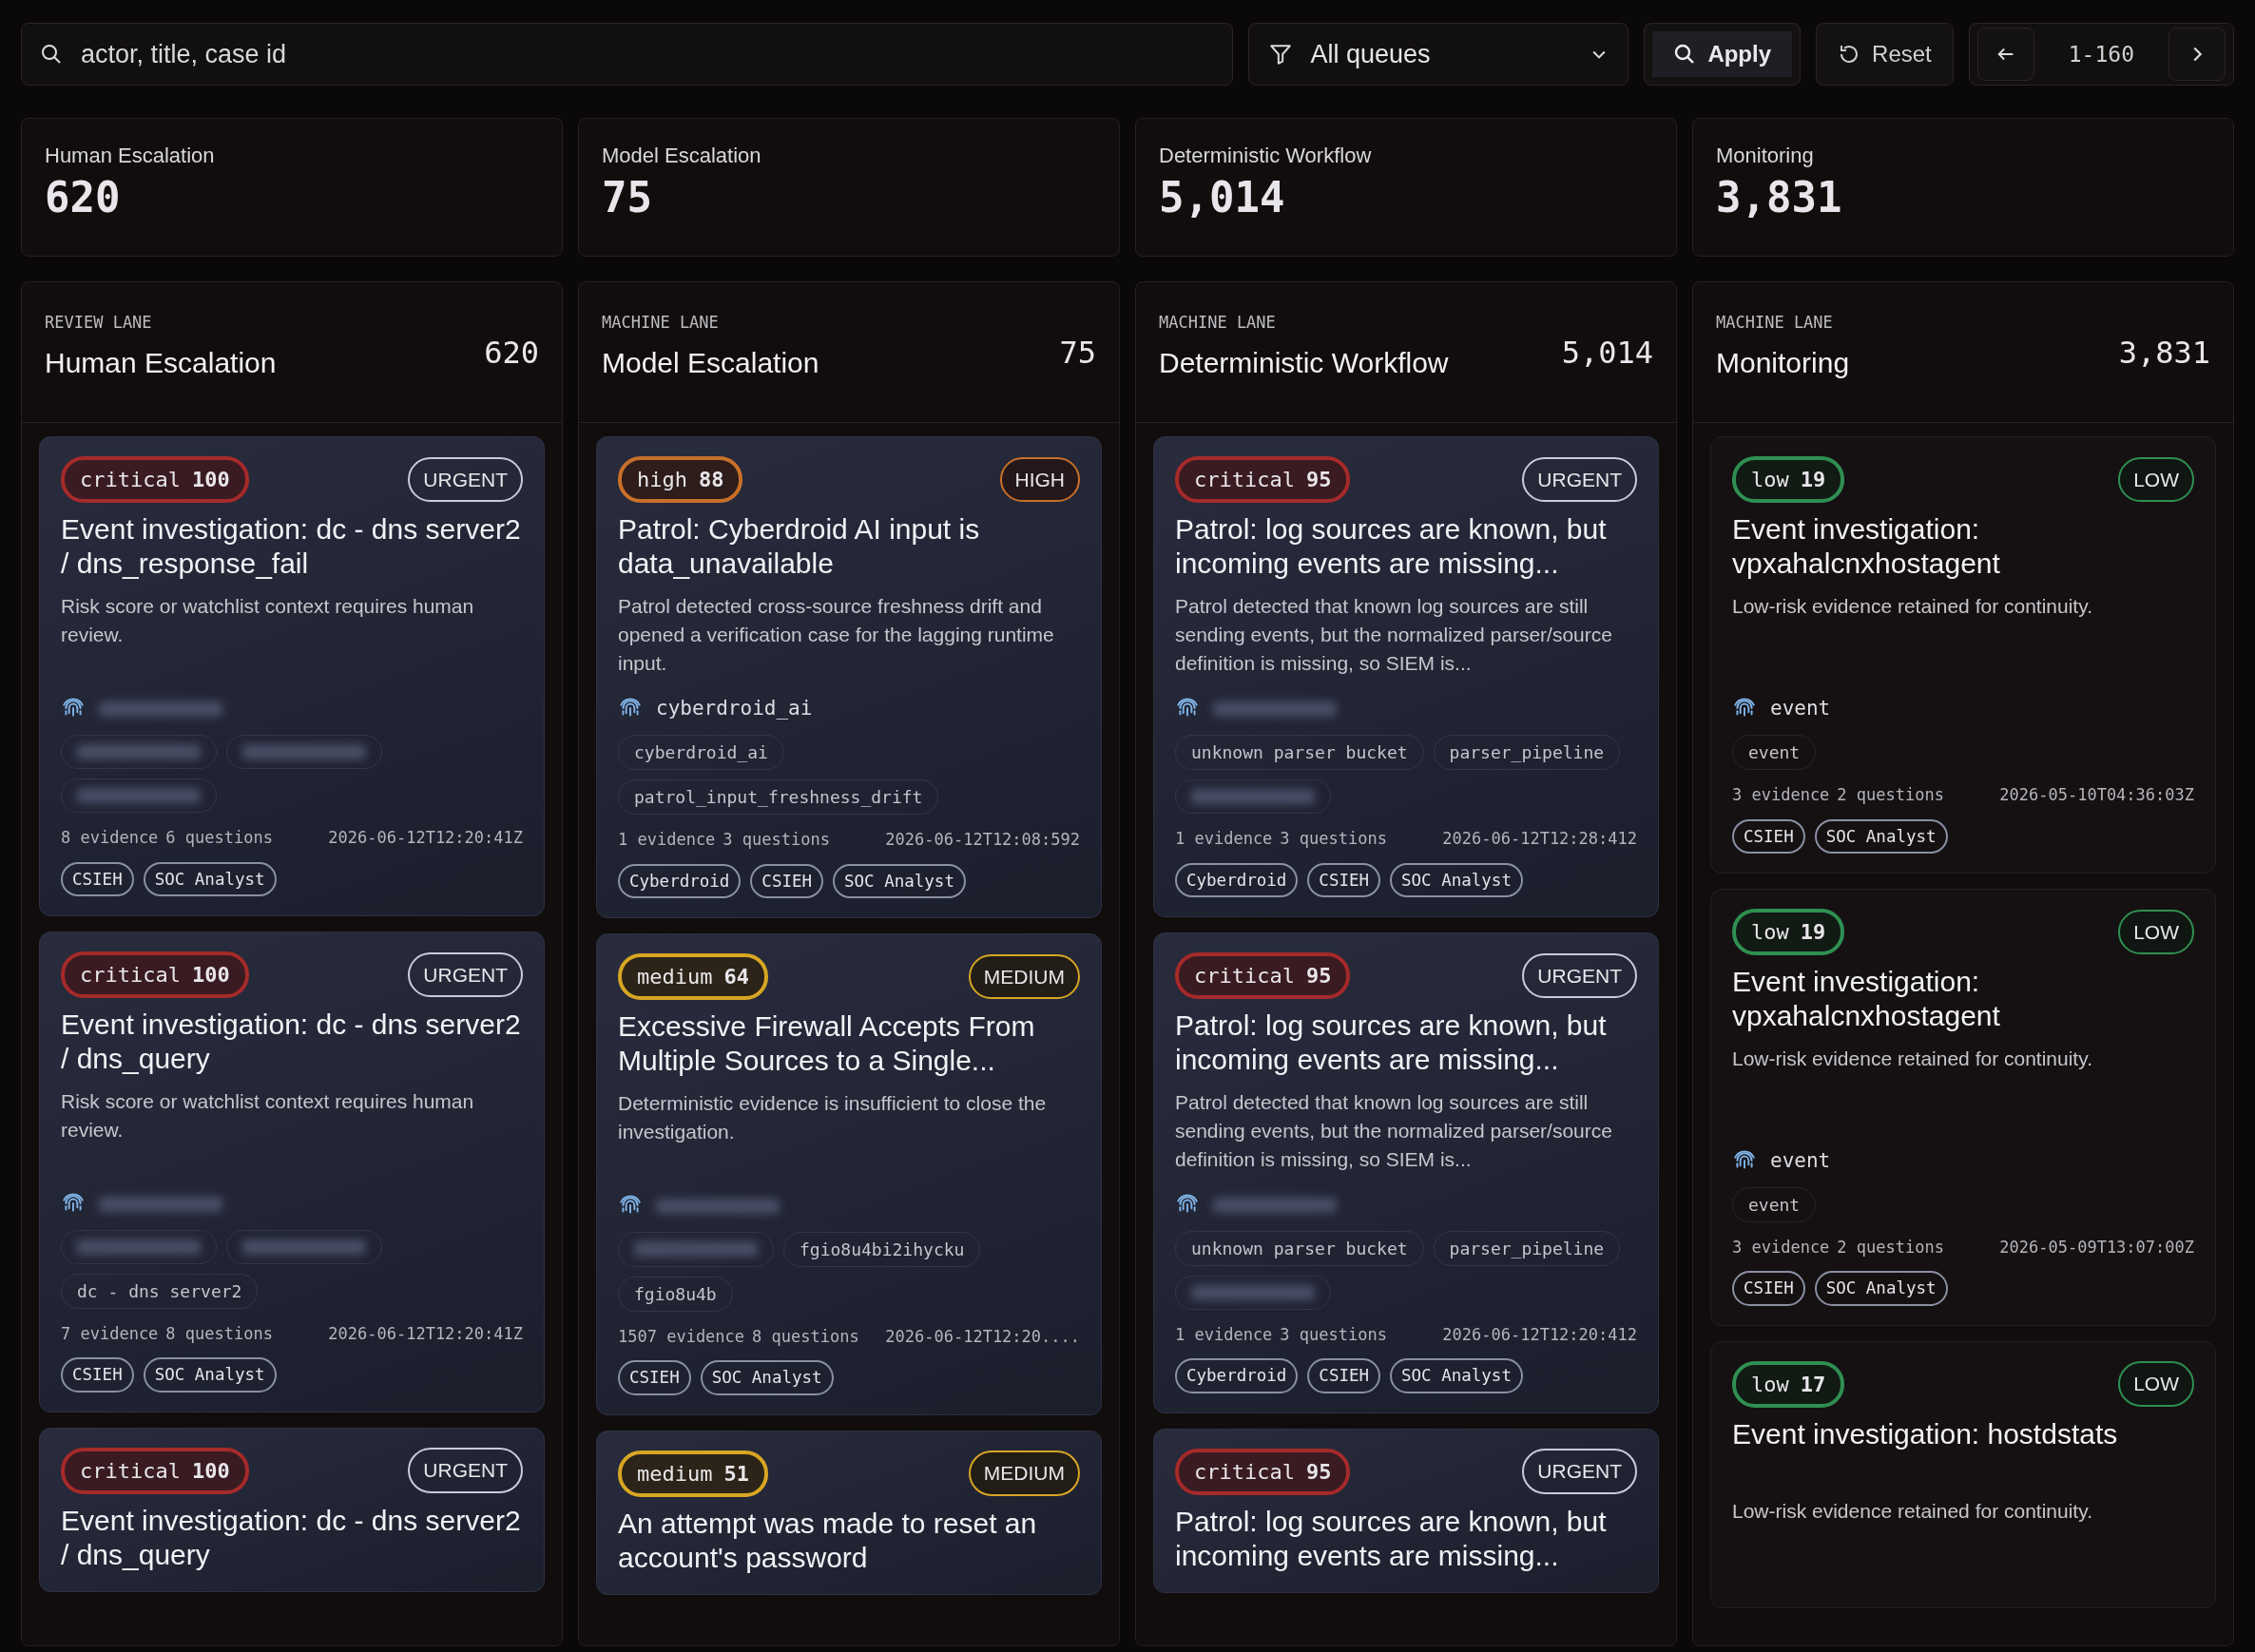  I want to click on severity-badge: low 17, so click(1789, 1384).